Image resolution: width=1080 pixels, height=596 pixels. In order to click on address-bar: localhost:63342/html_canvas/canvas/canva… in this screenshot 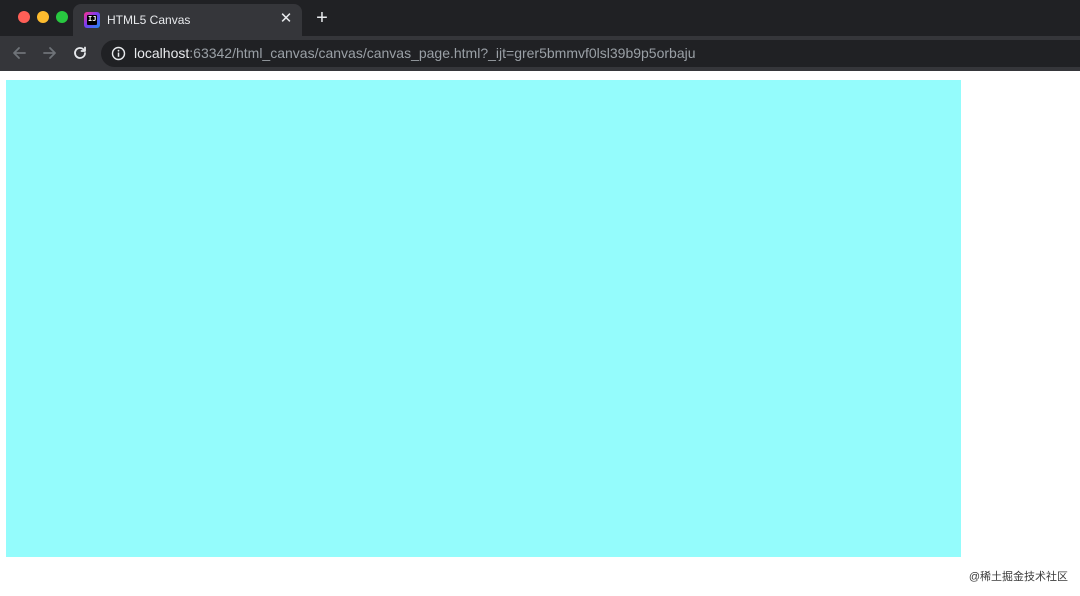, I will do `click(590, 53)`.